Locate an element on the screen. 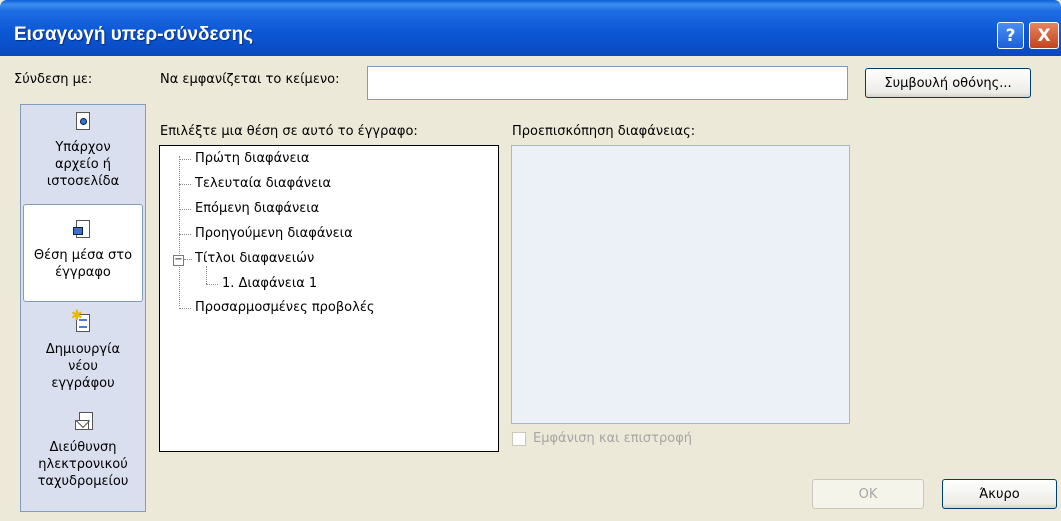  tree-item-first-slide: Πρώτη διαφάνεια is located at coordinates (252, 158).